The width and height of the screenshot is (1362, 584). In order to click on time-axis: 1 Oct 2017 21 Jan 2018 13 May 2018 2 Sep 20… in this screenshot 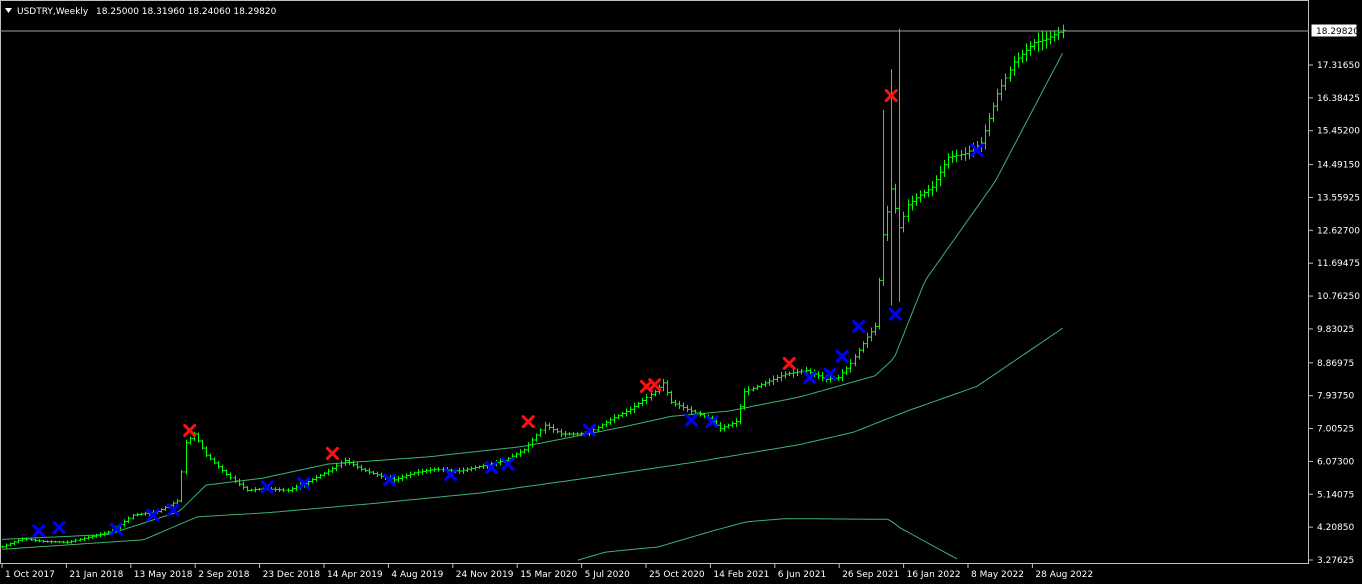, I will do `click(547, 572)`.